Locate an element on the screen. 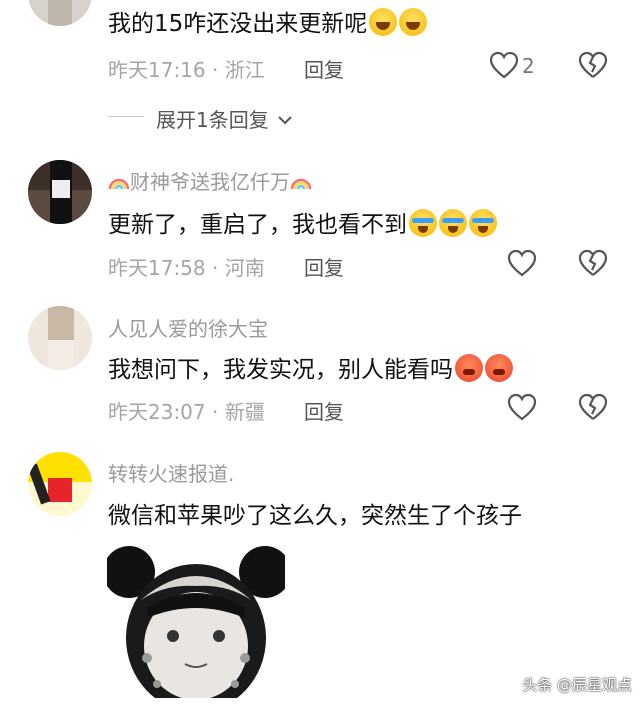 The width and height of the screenshot is (640, 706). chevron-down-icon is located at coordinates (285, 120).